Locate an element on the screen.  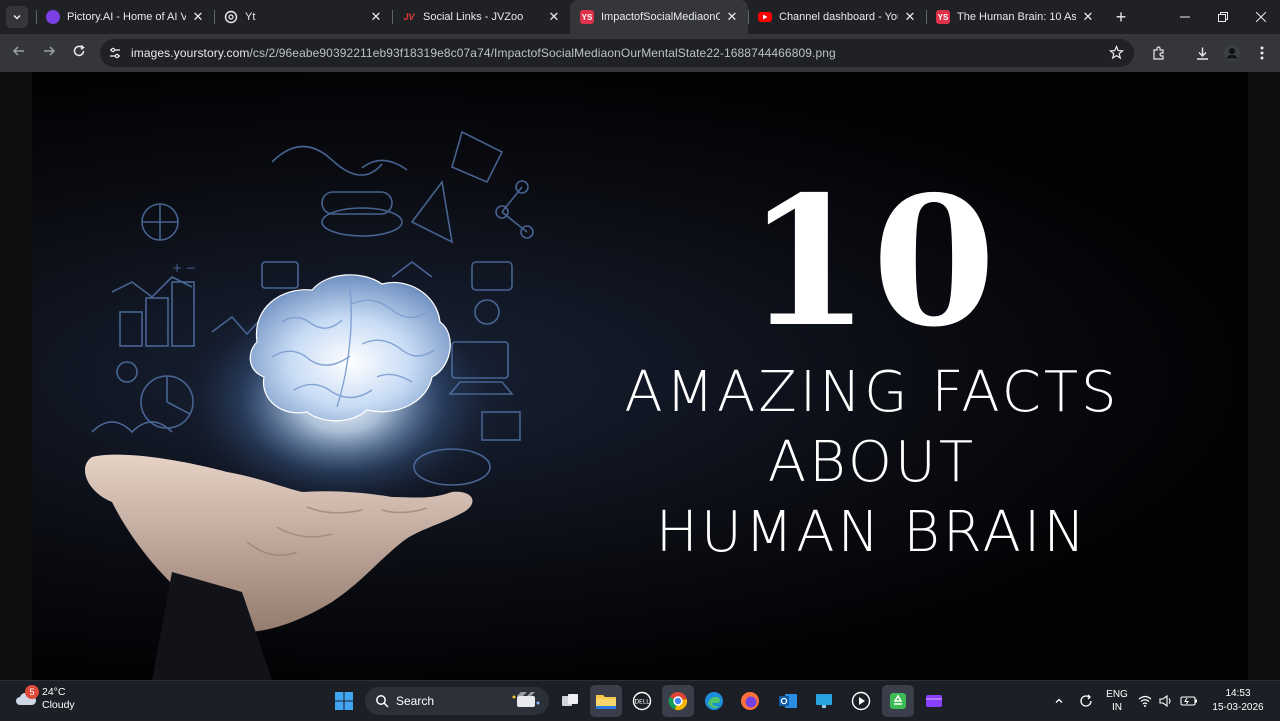
weather-badge: 5 is located at coordinates (32, 692).